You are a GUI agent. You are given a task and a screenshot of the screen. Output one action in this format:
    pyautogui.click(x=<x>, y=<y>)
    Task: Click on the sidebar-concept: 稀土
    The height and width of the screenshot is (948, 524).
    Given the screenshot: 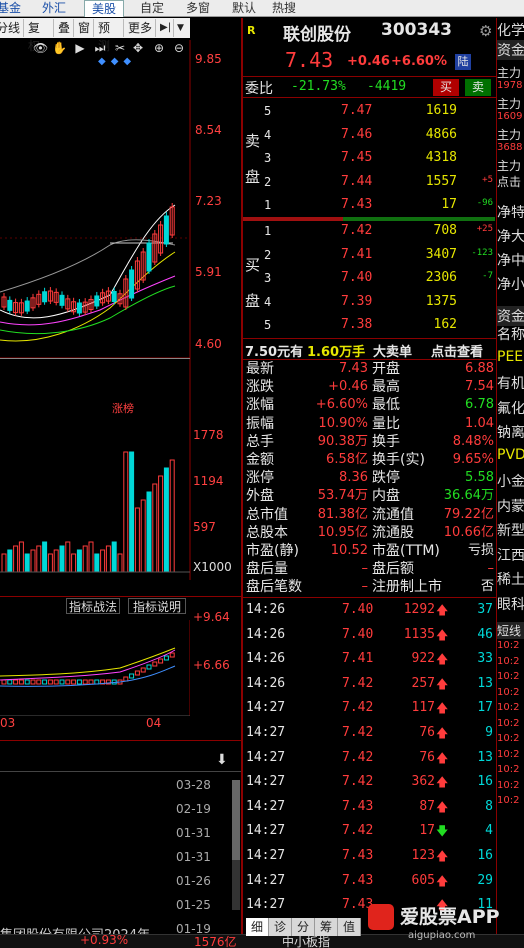 What is the action you would take?
    pyautogui.click(x=510, y=579)
    